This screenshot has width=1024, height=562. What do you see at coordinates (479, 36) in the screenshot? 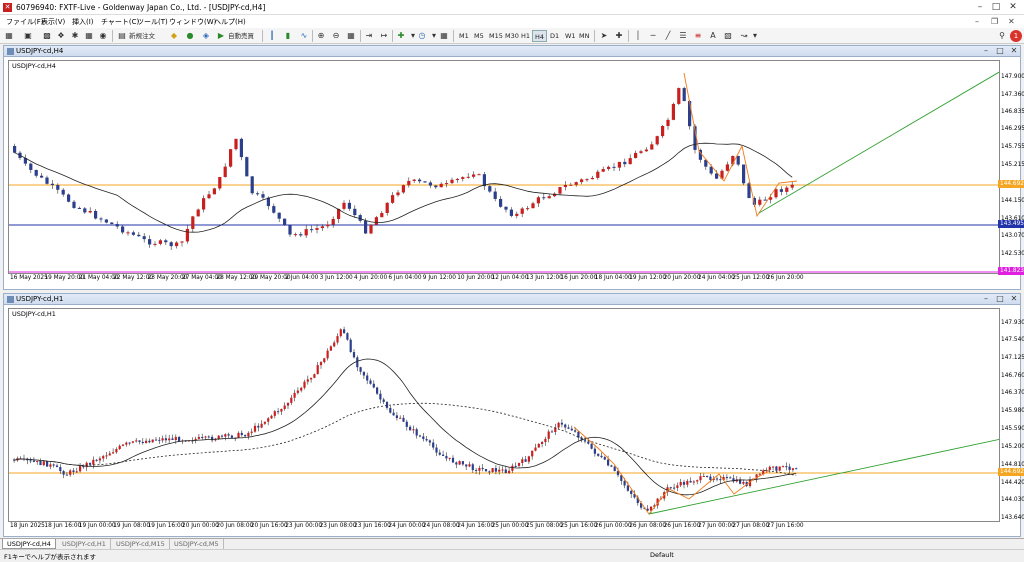
I see `tf-m5: M5` at bounding box center [479, 36].